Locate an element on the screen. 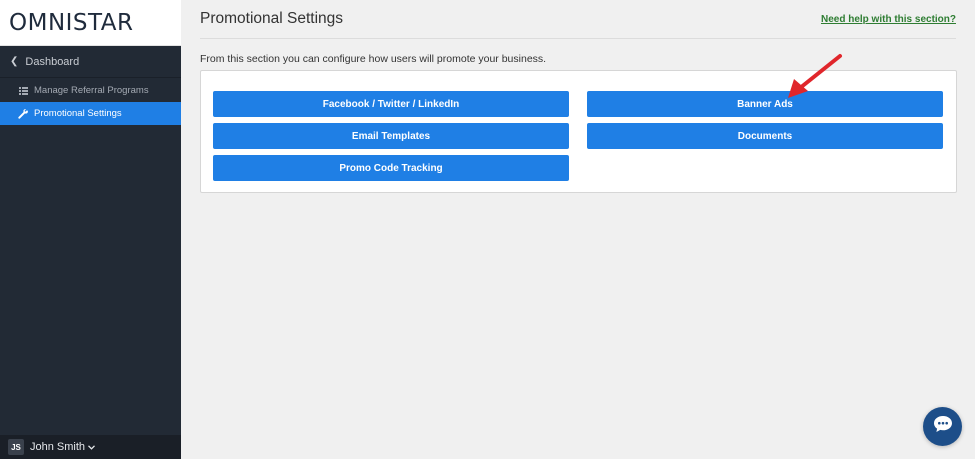  banner-ads-button: Banner Ads is located at coordinates (765, 104).